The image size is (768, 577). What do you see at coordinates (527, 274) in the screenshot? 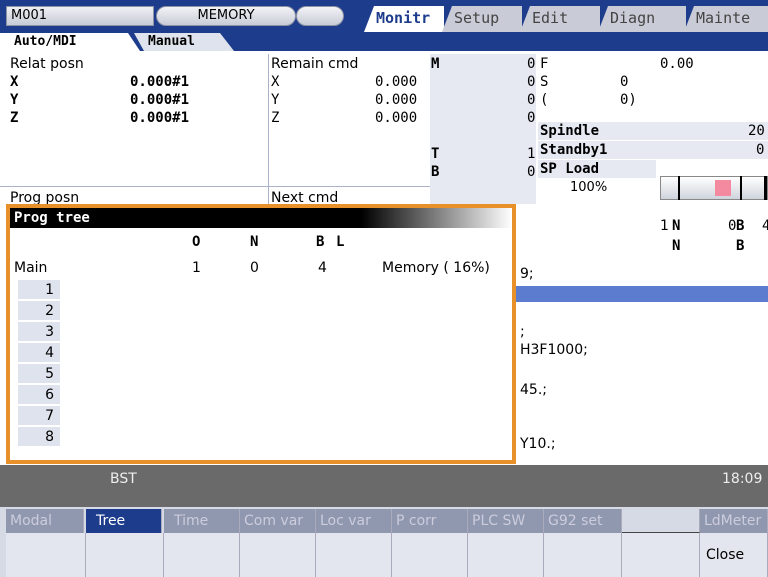
I see `program-line: 9;` at bounding box center [527, 274].